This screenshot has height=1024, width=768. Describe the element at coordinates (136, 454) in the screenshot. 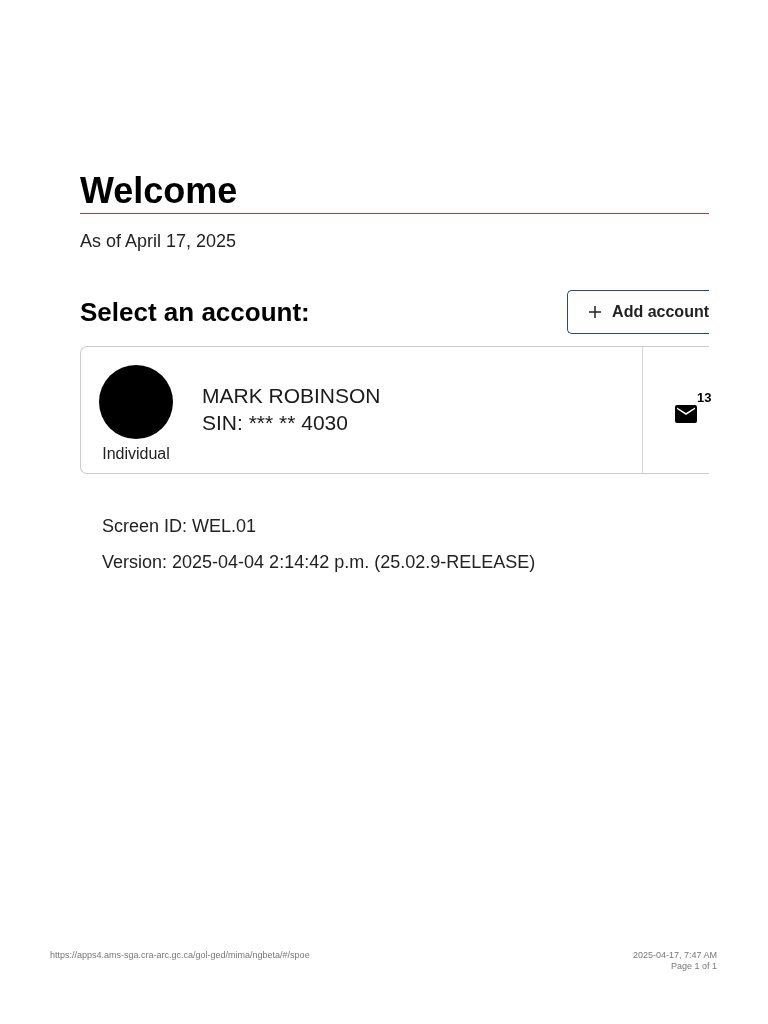

I see `account-type-label: Individual` at that location.